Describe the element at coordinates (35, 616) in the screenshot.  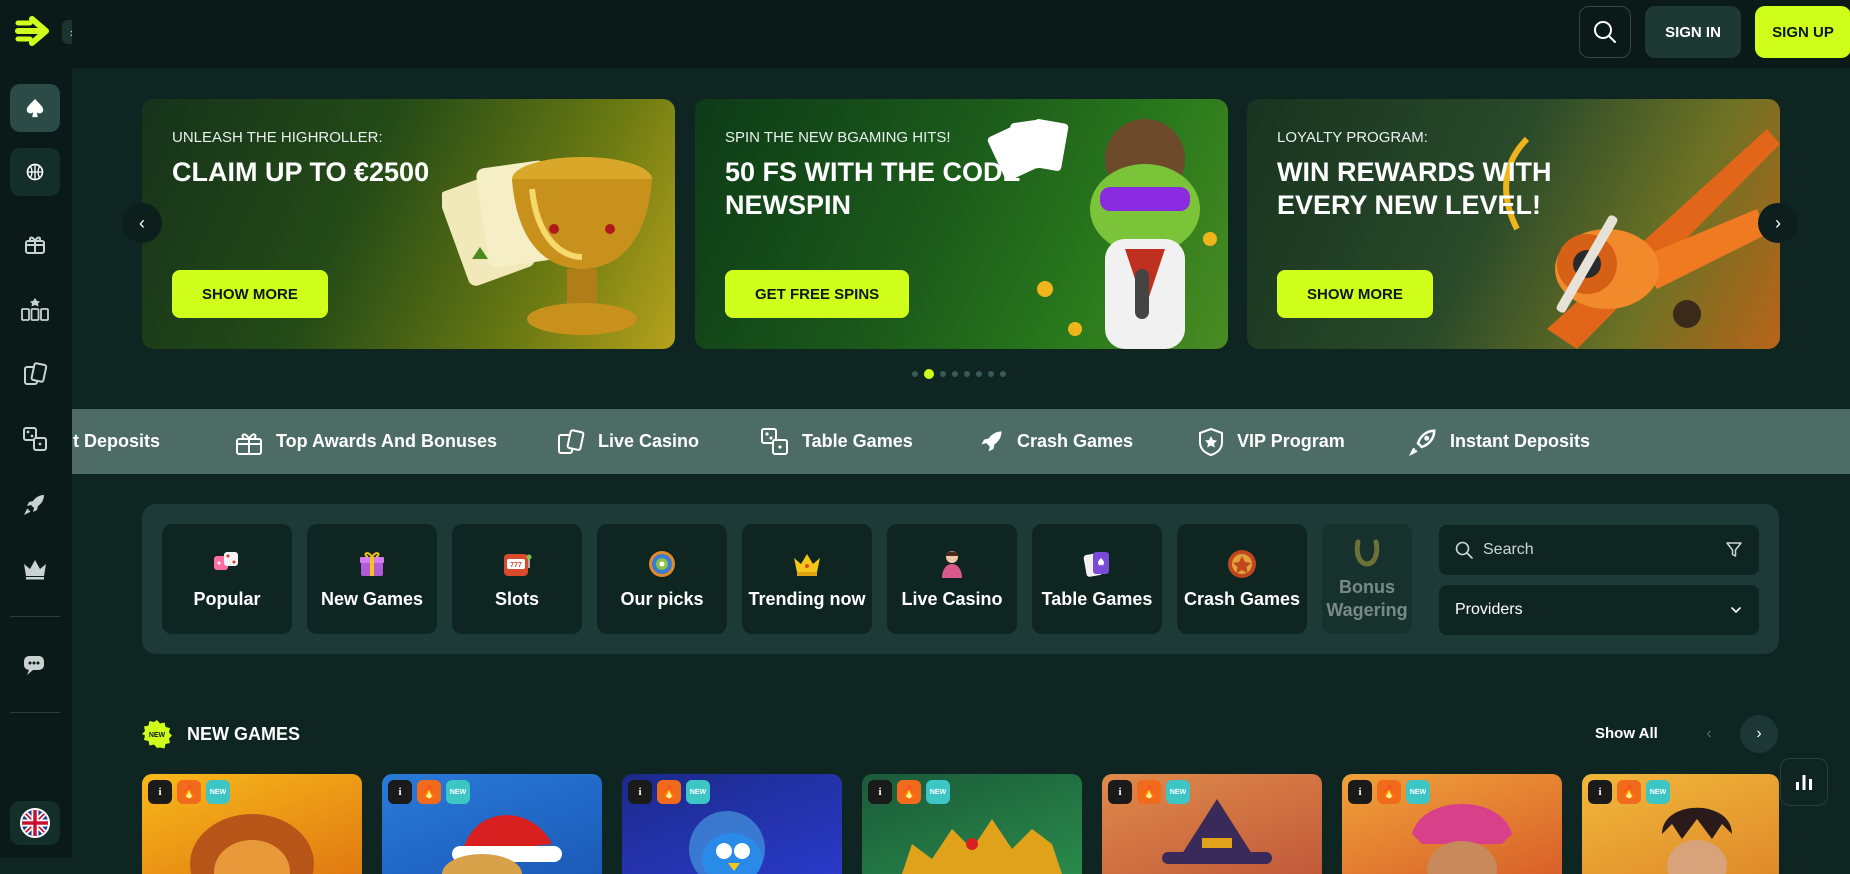
I see `sidebar-divider` at that location.